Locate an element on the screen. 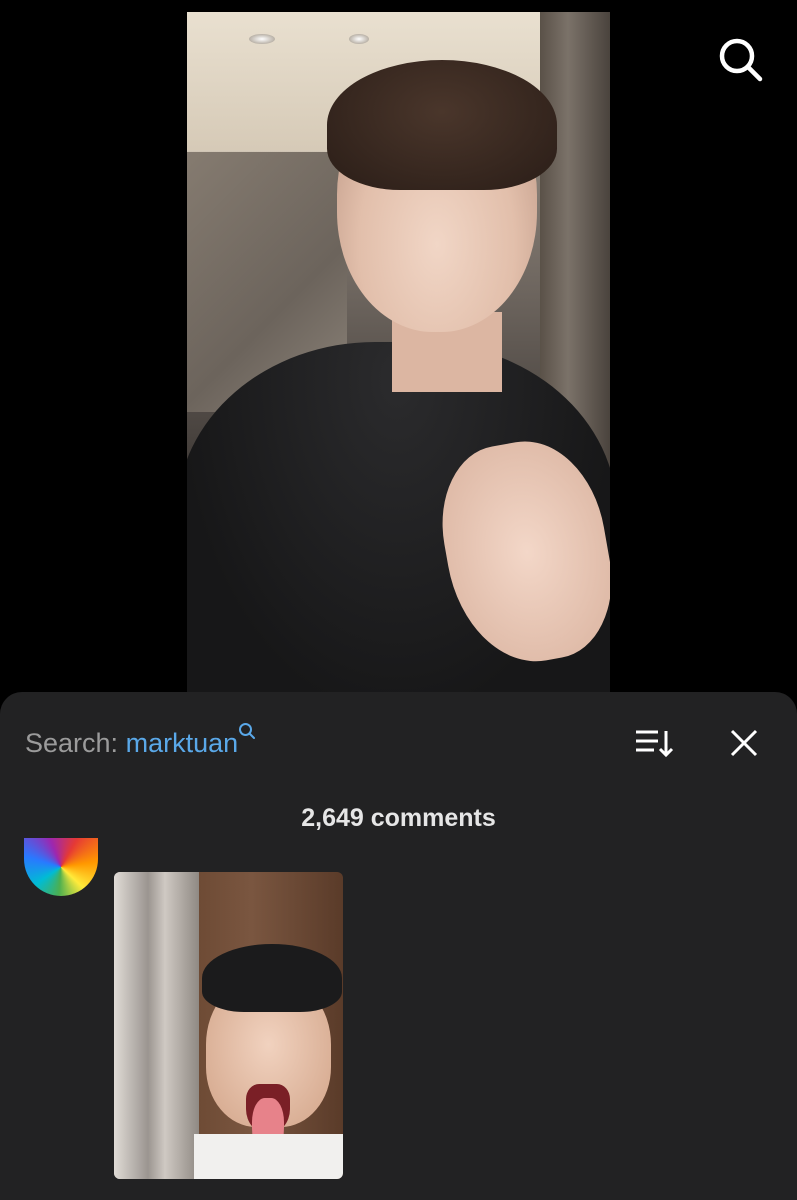 Image resolution: width=797 pixels, height=1200 pixels. media-door is located at coordinates (156, 1025).